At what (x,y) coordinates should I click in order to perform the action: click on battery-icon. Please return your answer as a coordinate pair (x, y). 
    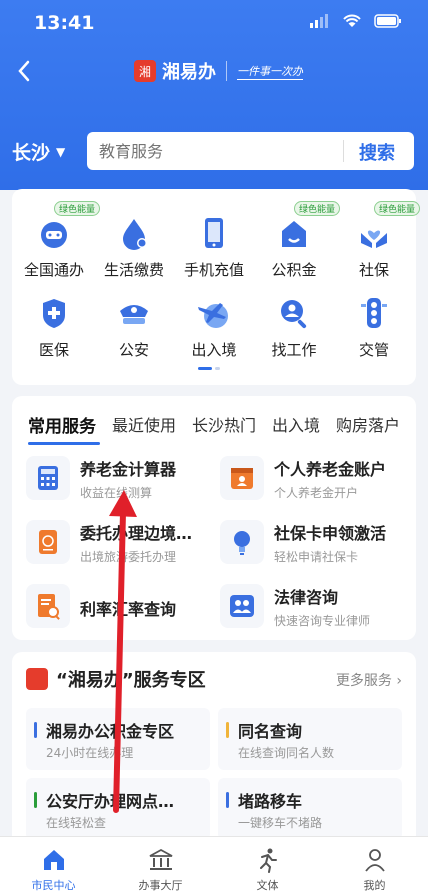
    Looking at the image, I should click on (387, 21).